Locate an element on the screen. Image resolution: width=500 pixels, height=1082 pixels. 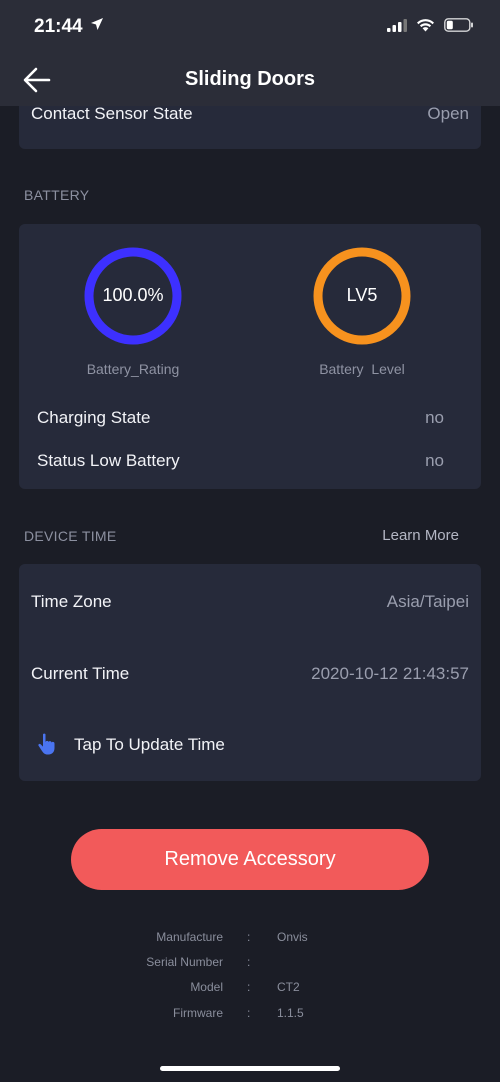
status-time: 21:44 is located at coordinates (58, 26).